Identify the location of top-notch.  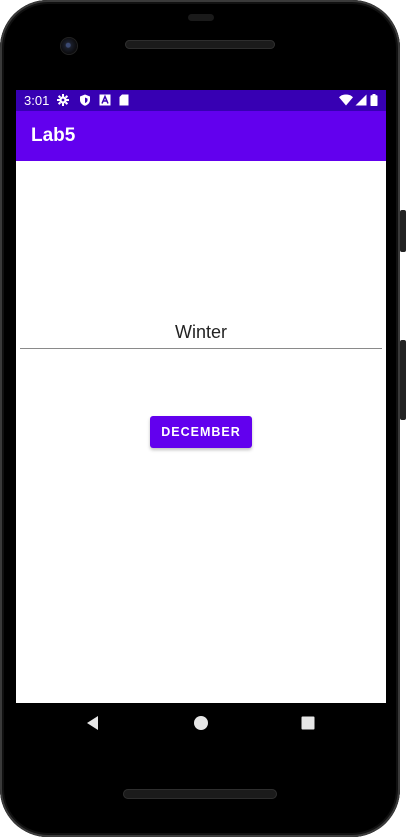
(201, 17).